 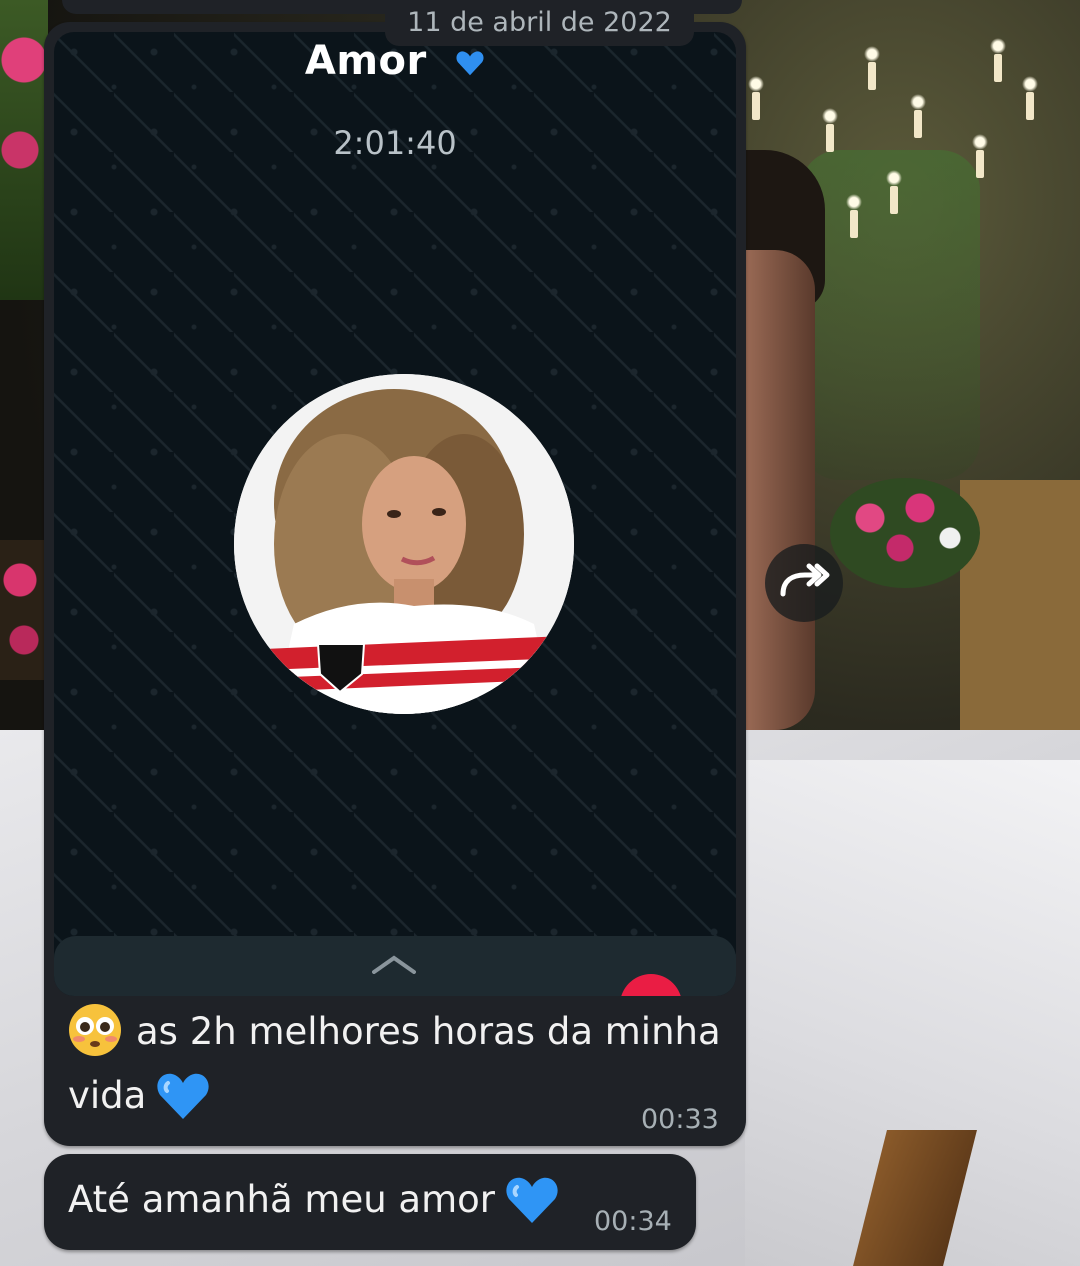 What do you see at coordinates (680, 1119) in the screenshot?
I see `message-time: 00:33` at bounding box center [680, 1119].